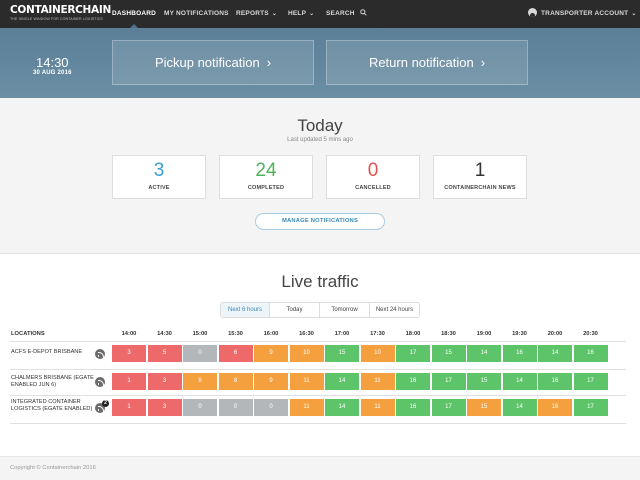 The image size is (640, 480). I want to click on traffic-cell: 6, so click(235, 353).